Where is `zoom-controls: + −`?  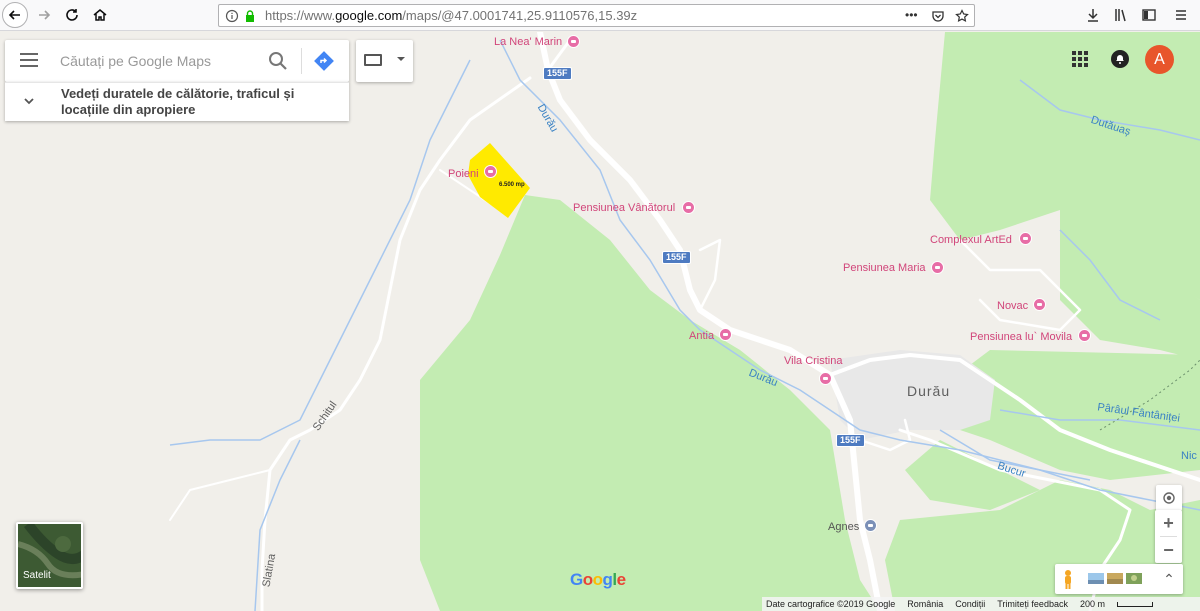
zoom-controls: + − is located at coordinates (1168, 536).